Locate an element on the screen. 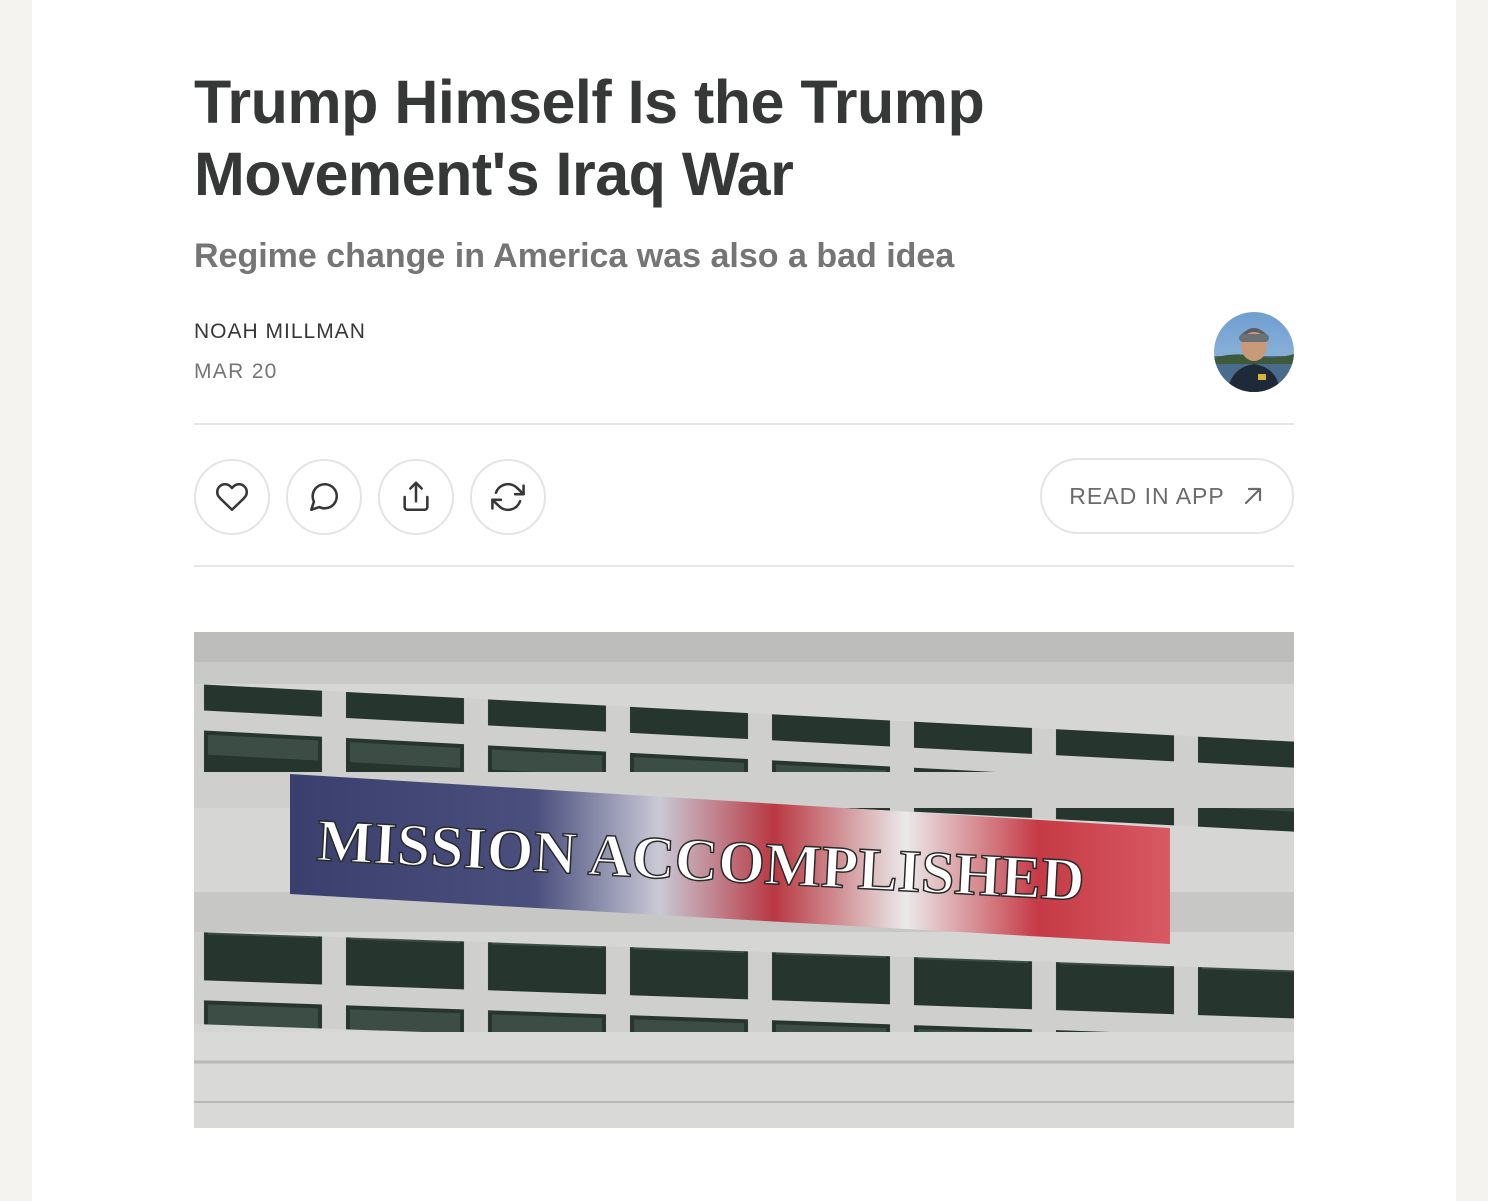 The image size is (1488, 1201). read-in-app-button: READ IN APP is located at coordinates (1167, 496).